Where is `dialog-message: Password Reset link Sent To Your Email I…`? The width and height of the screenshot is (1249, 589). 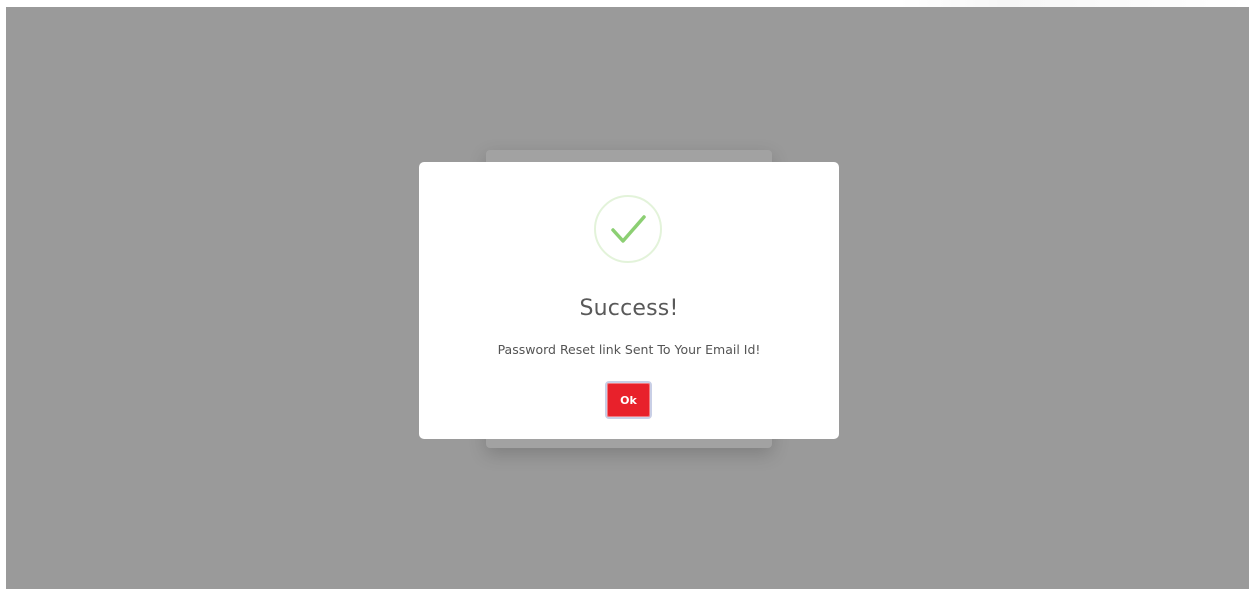 dialog-message: Password Reset link Sent To Your Email I… is located at coordinates (629, 349).